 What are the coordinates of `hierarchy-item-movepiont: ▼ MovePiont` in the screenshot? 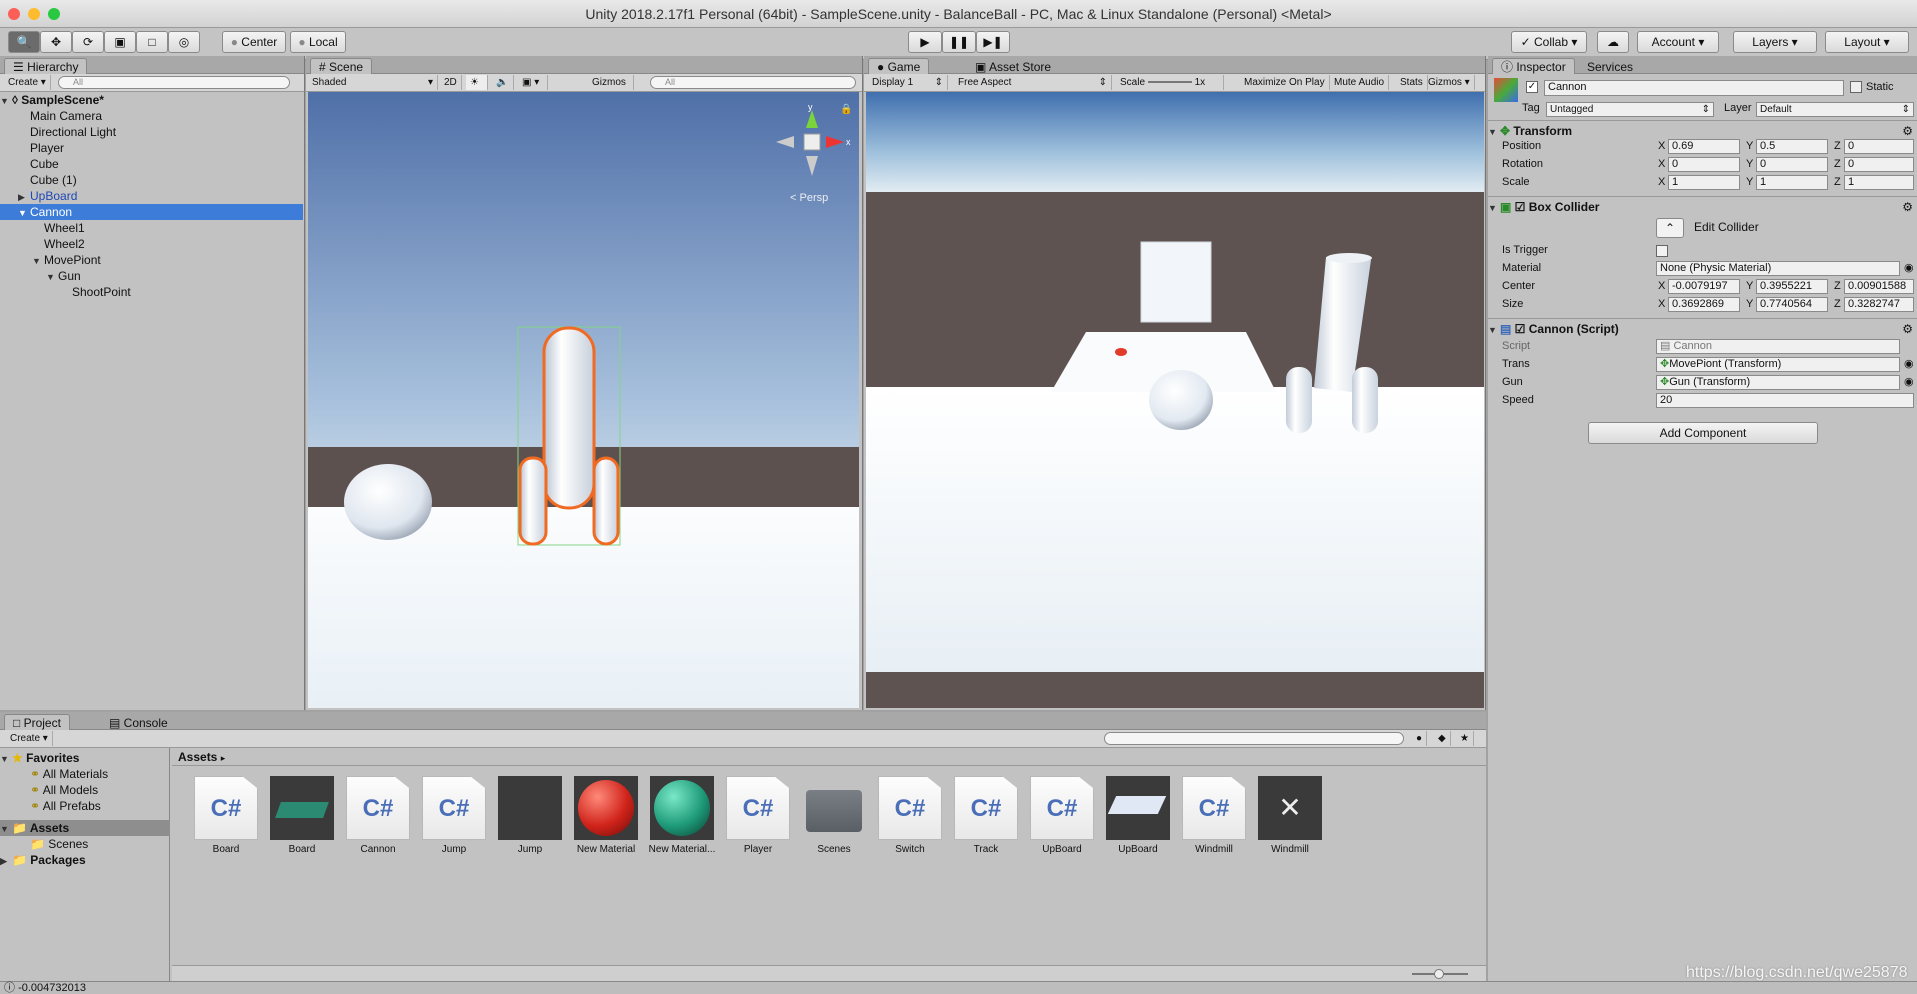 It's located at (151, 260).